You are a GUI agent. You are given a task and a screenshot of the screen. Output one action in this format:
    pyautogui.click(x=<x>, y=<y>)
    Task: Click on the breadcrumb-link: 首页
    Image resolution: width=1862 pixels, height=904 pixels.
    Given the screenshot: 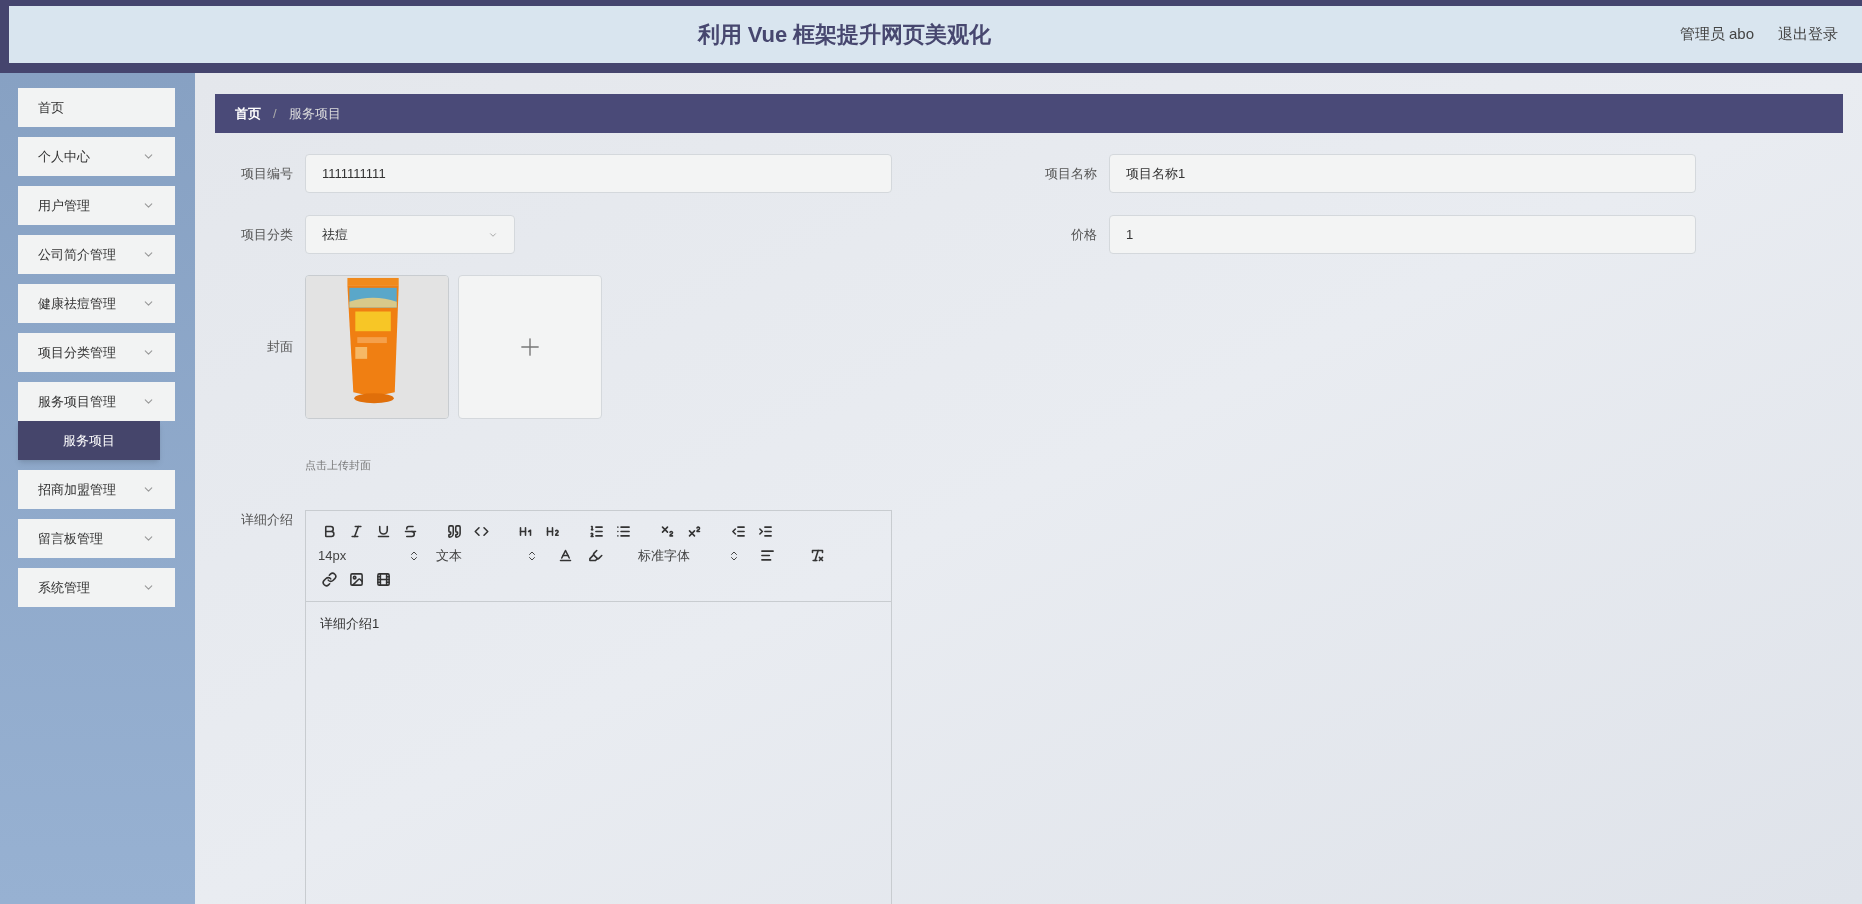 What is the action you would take?
    pyautogui.click(x=248, y=113)
    